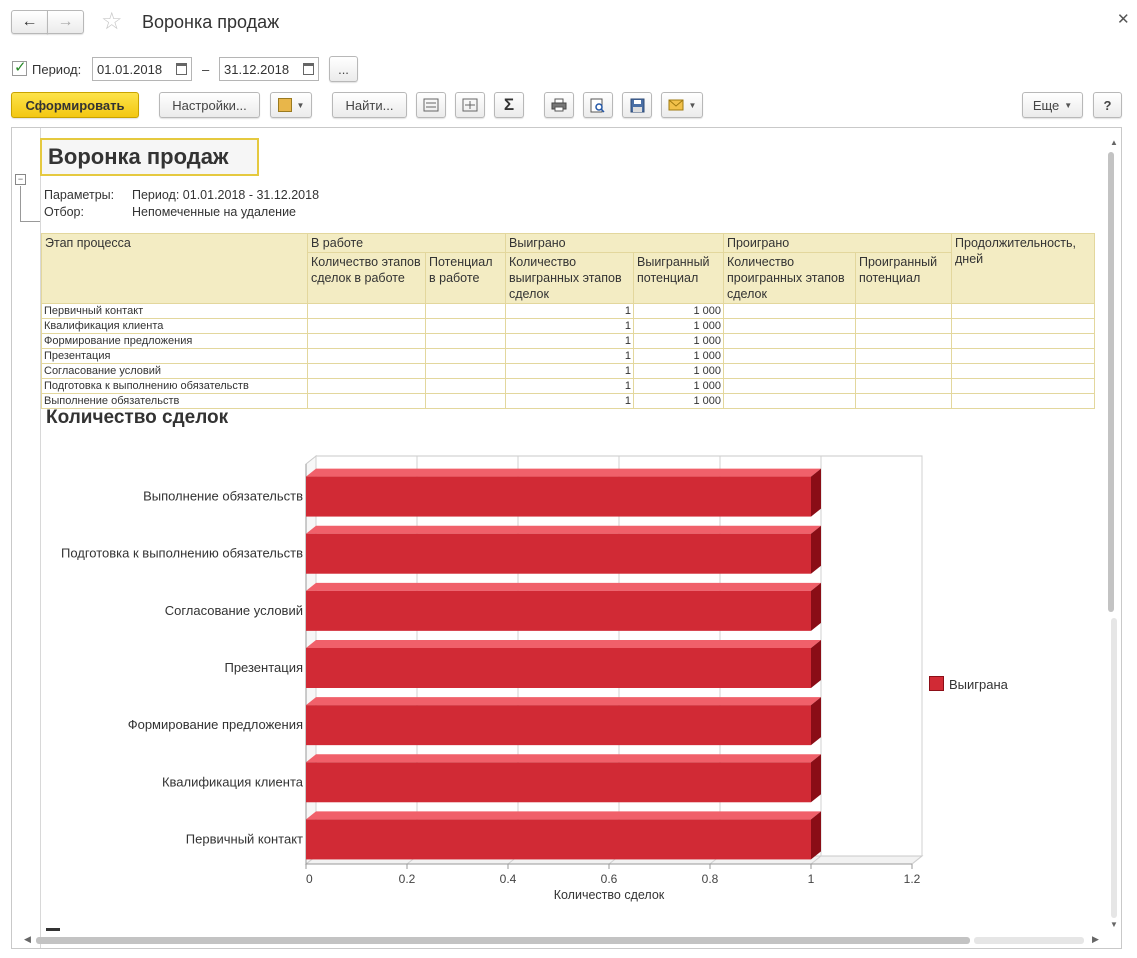  What do you see at coordinates (678, 278) in the screenshot?
I see `header-won-potential: Выигранный потенциал` at bounding box center [678, 278].